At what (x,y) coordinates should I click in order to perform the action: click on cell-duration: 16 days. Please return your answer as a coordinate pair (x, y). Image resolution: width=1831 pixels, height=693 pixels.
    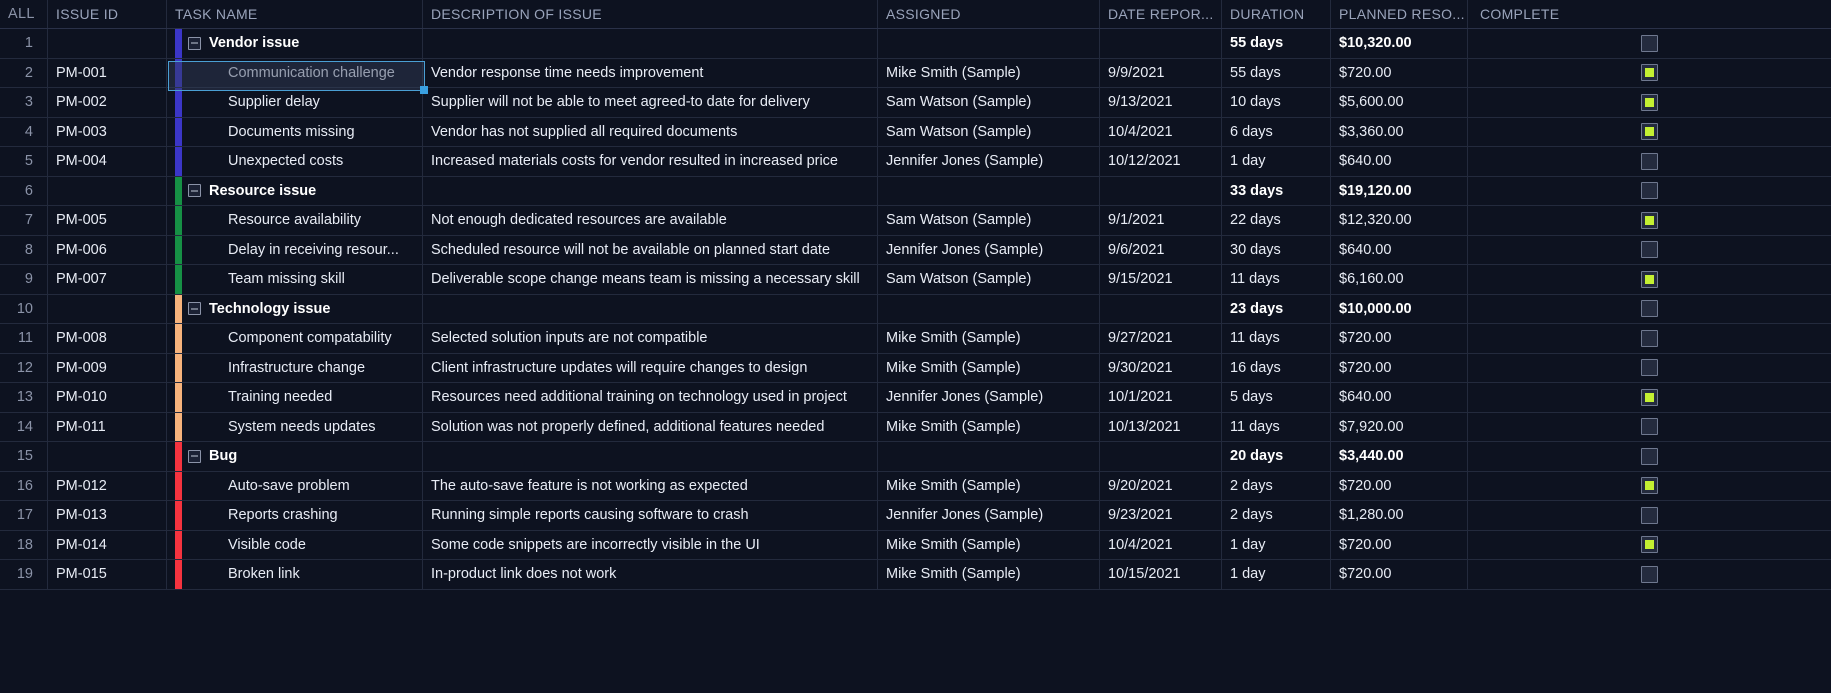
    Looking at the image, I should click on (1276, 367).